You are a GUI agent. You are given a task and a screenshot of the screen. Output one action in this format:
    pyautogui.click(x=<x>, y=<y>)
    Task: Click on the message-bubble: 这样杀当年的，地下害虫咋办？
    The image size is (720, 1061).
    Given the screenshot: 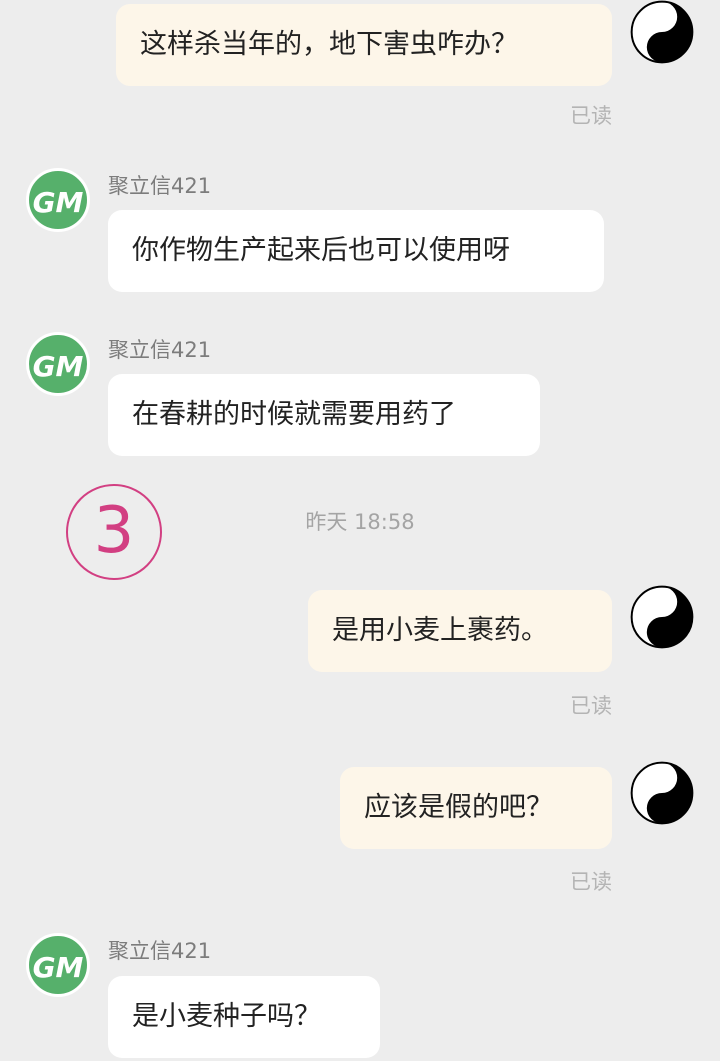 What is the action you would take?
    pyautogui.click(x=364, y=45)
    